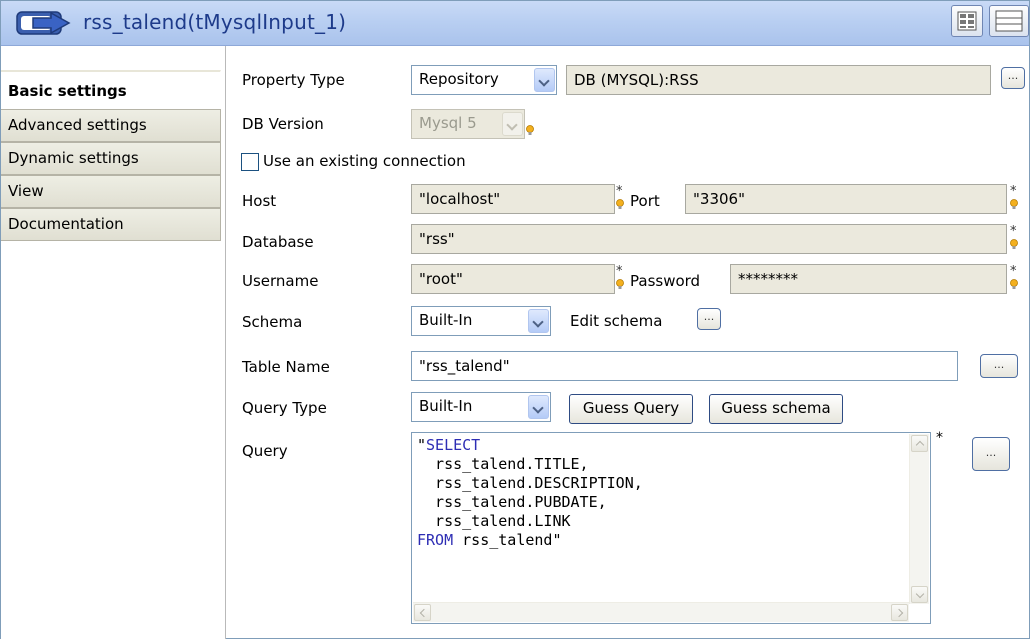 This screenshot has height=639, width=1030. What do you see at coordinates (481, 407) in the screenshot?
I see `query-type-select: Built-In` at bounding box center [481, 407].